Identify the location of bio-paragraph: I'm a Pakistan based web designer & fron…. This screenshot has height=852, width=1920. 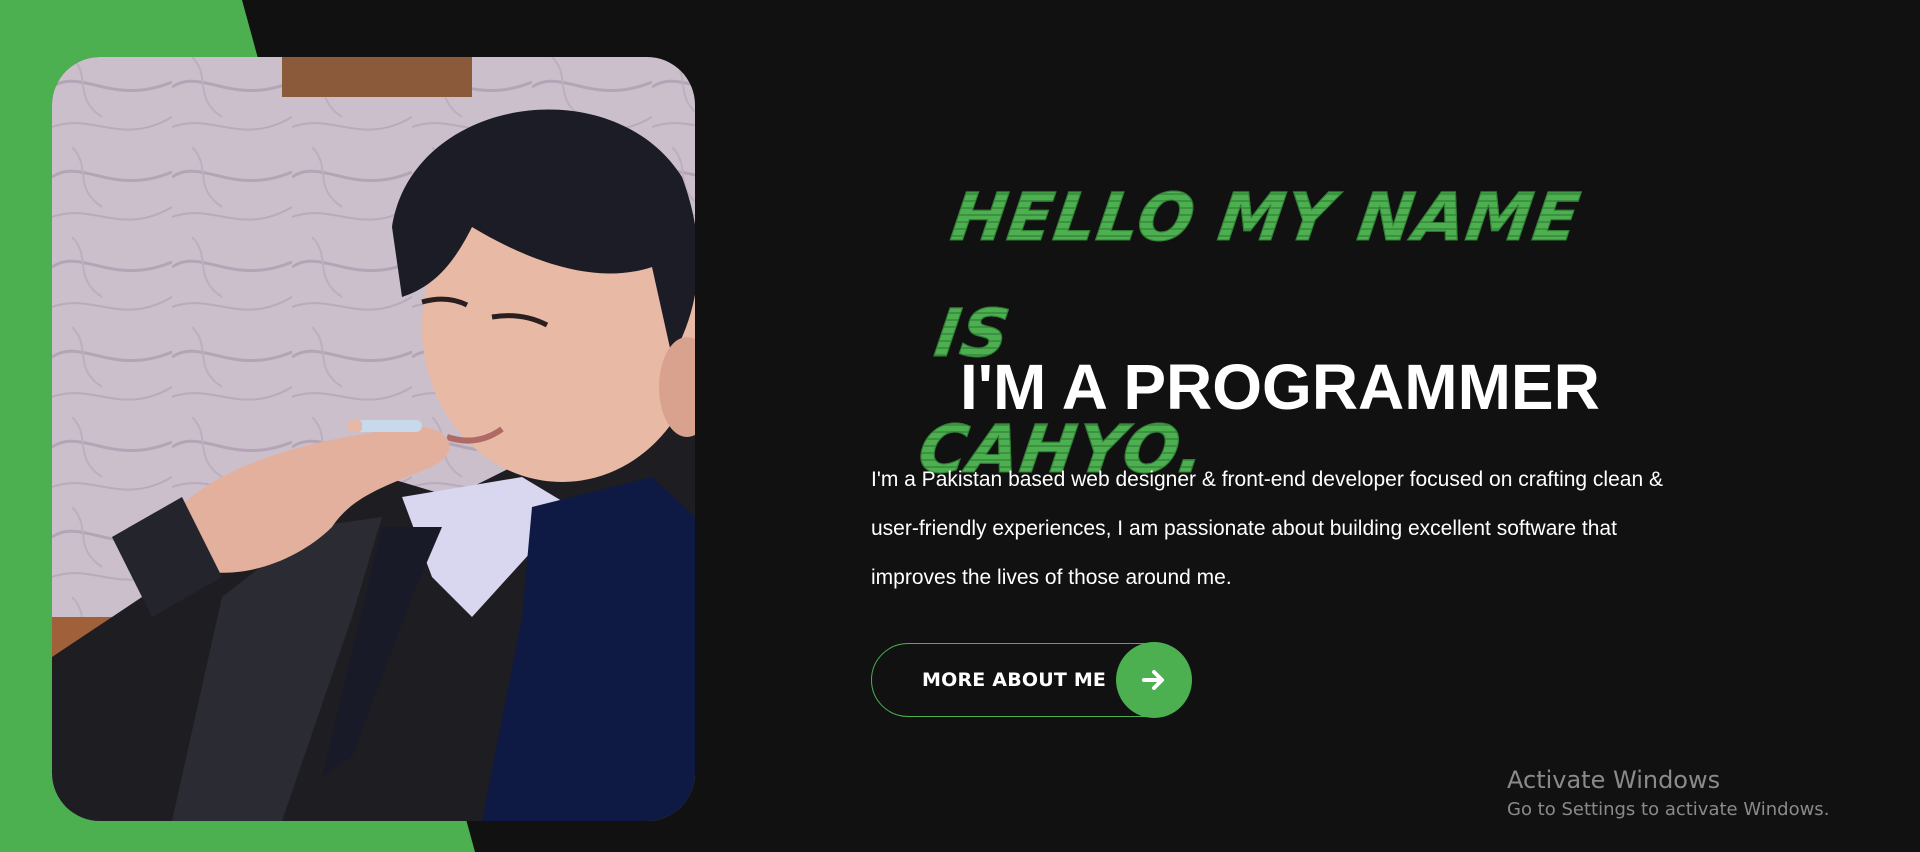
(1267, 528).